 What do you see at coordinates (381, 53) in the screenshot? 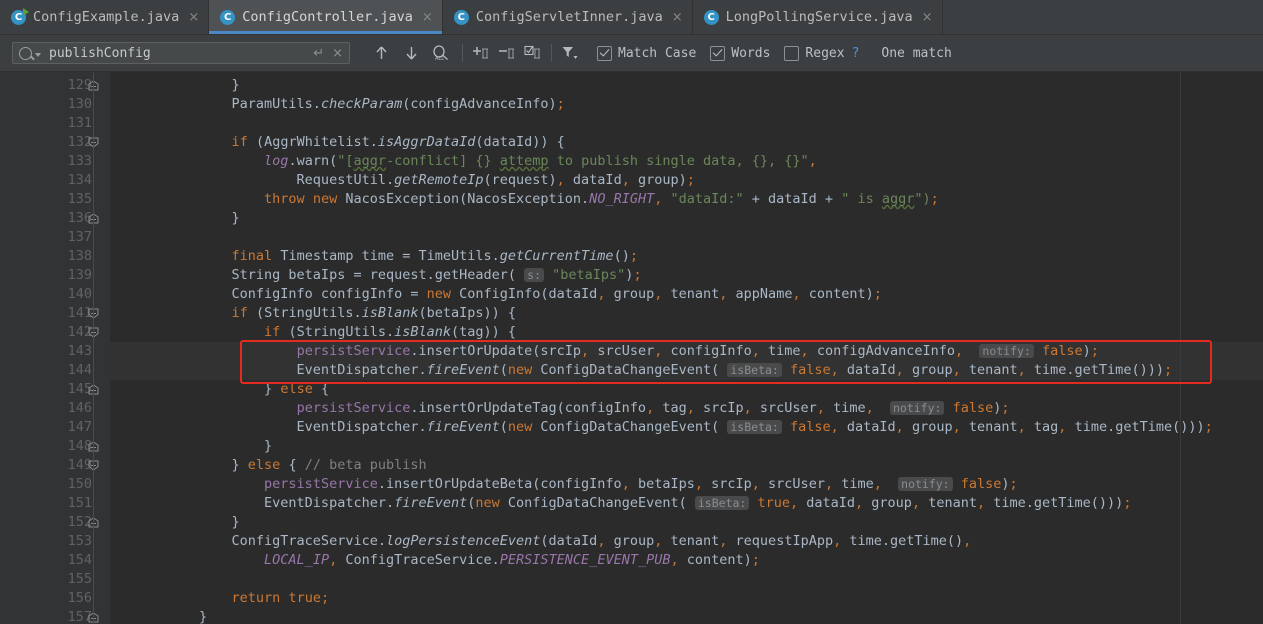
I see `find-previous-button` at bounding box center [381, 53].